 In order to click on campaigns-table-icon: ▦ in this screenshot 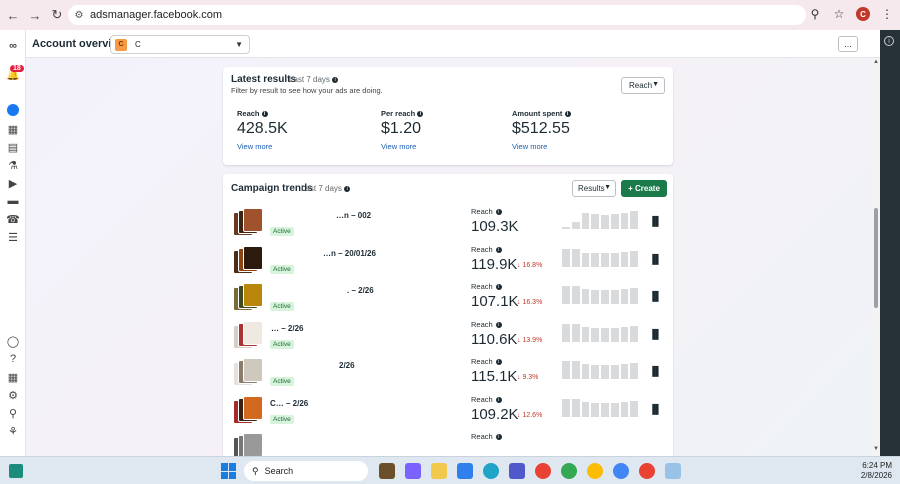, I will do `click(13, 129)`.